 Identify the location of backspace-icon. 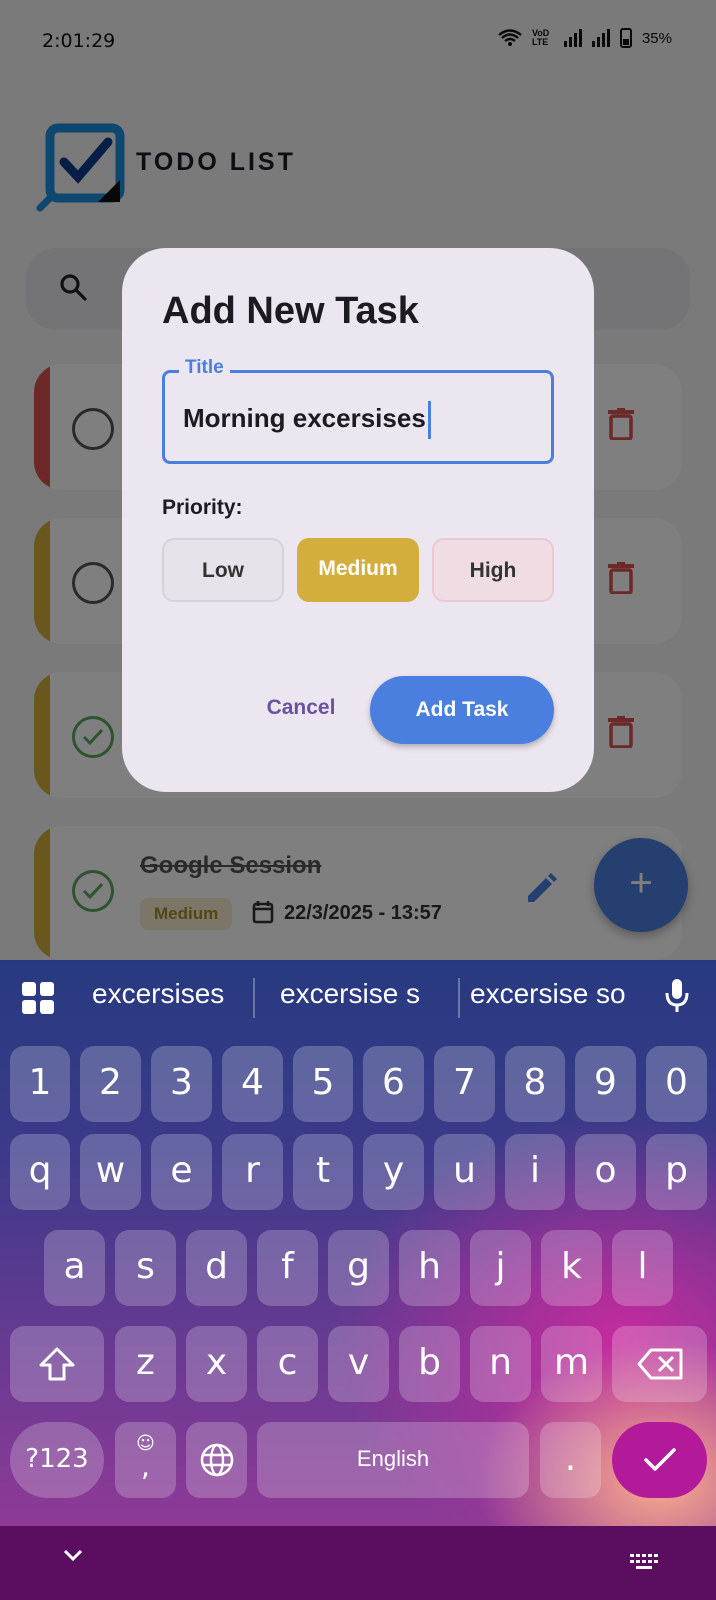
(659, 1364).